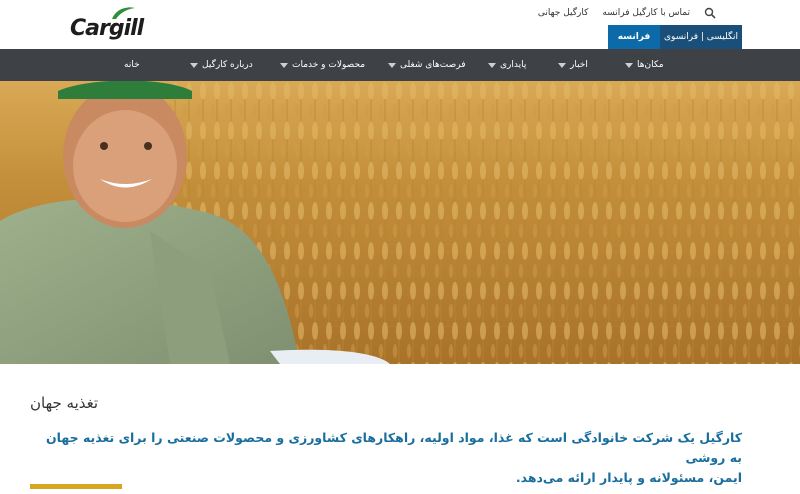 The image size is (800, 494). What do you see at coordinates (107, 28) in the screenshot?
I see `logo-wordmark: Cargill` at bounding box center [107, 28].